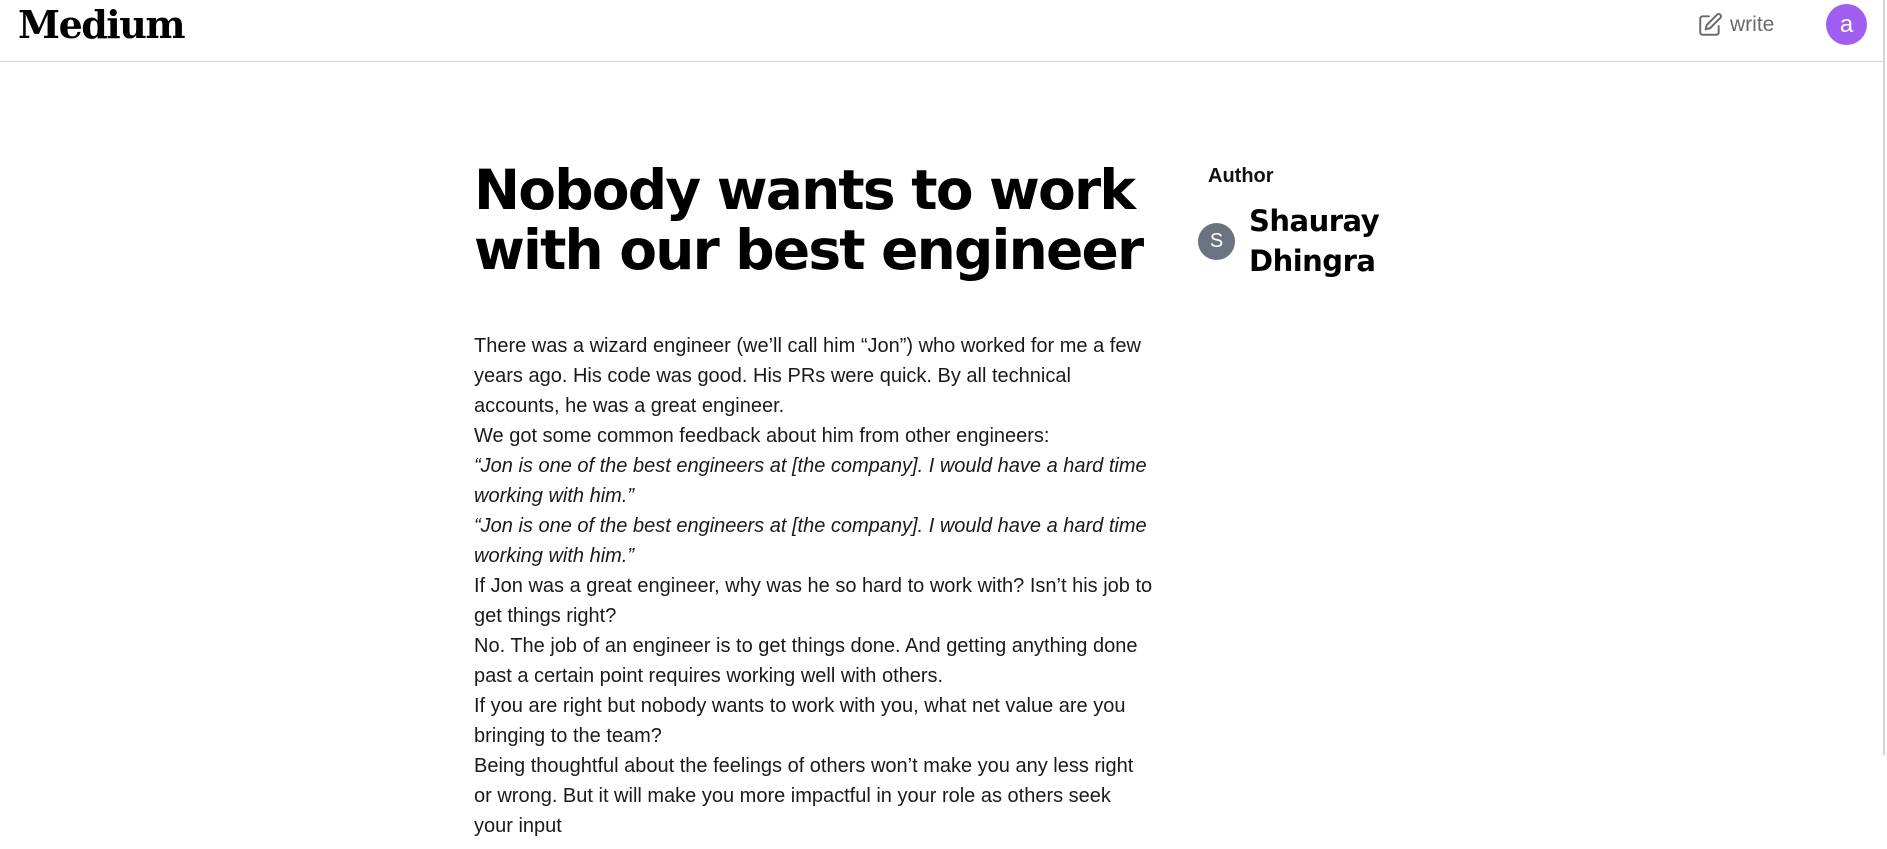 The image size is (1887, 849). I want to click on author-card: S Shauray Dhingra, so click(1328, 241).